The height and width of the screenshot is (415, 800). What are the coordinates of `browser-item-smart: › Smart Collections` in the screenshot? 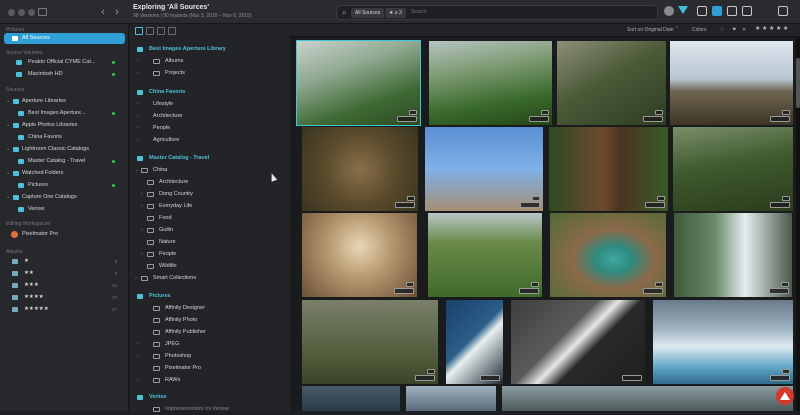 It's located at (165, 278).